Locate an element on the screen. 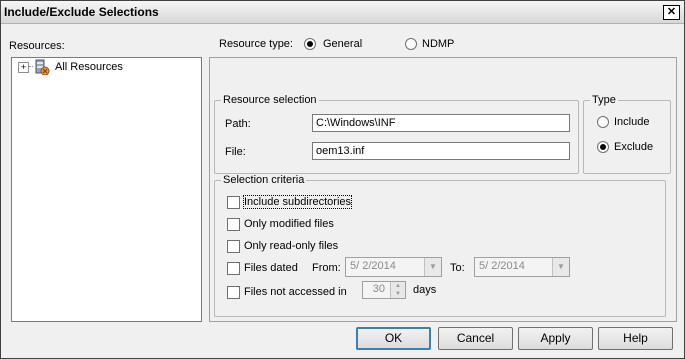 The height and width of the screenshot is (359, 685). type-include-label: Include is located at coordinates (631, 122).